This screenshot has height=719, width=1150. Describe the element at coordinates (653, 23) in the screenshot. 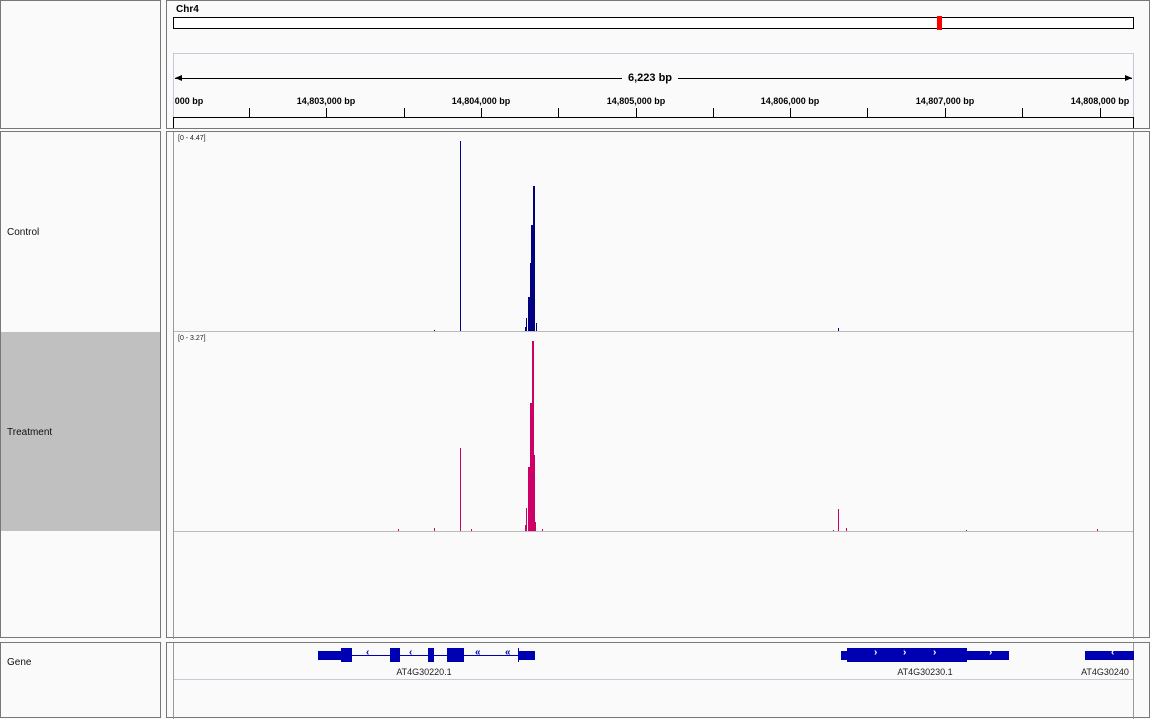

I see `chromosome-ideogram` at that location.